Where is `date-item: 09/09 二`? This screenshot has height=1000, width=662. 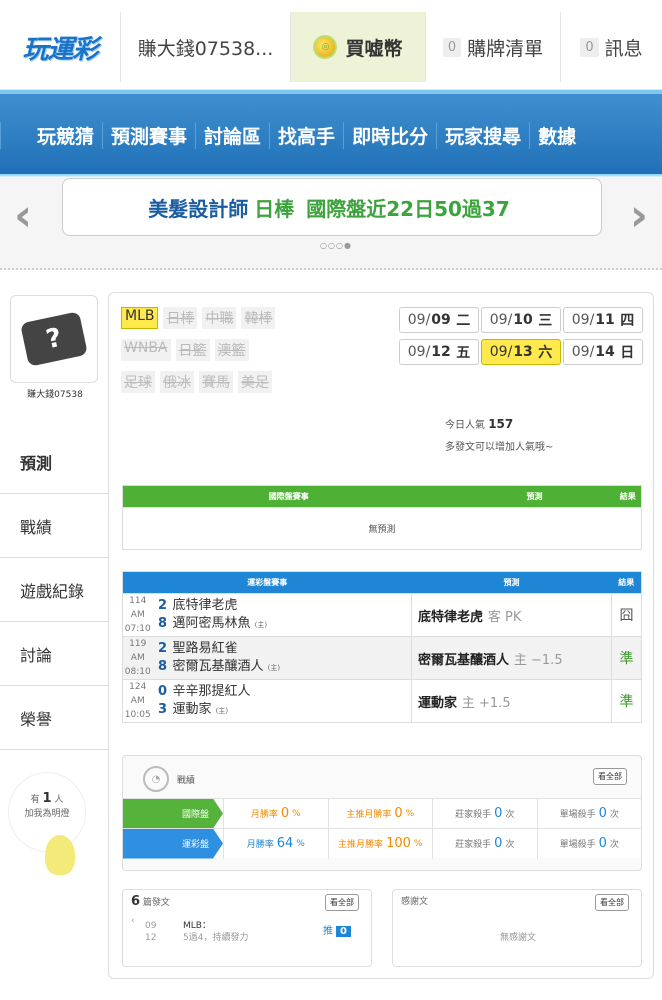 date-item: 09/09 二 is located at coordinates (439, 320).